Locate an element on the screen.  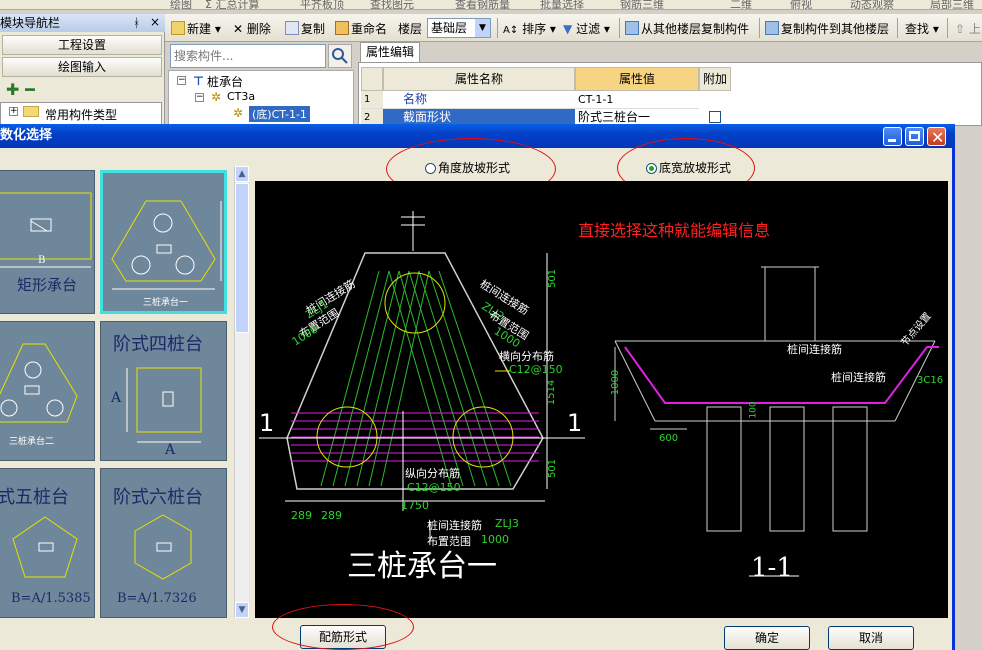
nav-tree: + 常用构件类型 is located at coordinates (81, 114).